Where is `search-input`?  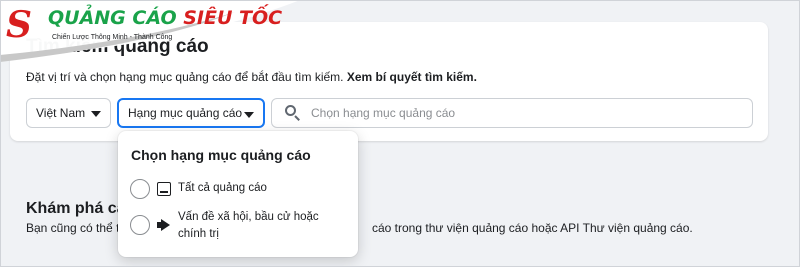
search-input is located at coordinates (511, 113).